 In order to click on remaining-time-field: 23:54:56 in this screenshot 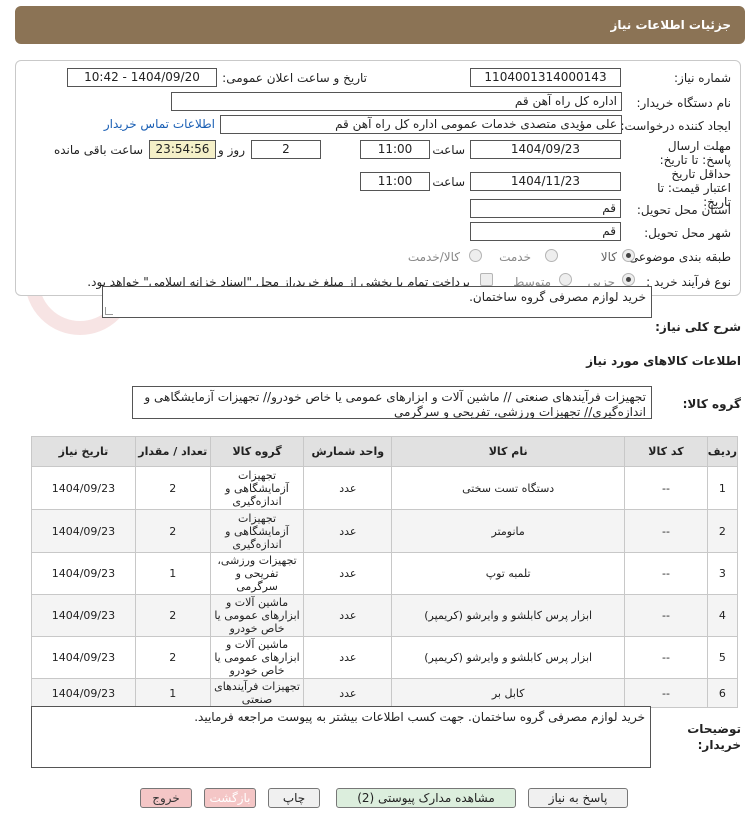, I will do `click(182, 149)`.